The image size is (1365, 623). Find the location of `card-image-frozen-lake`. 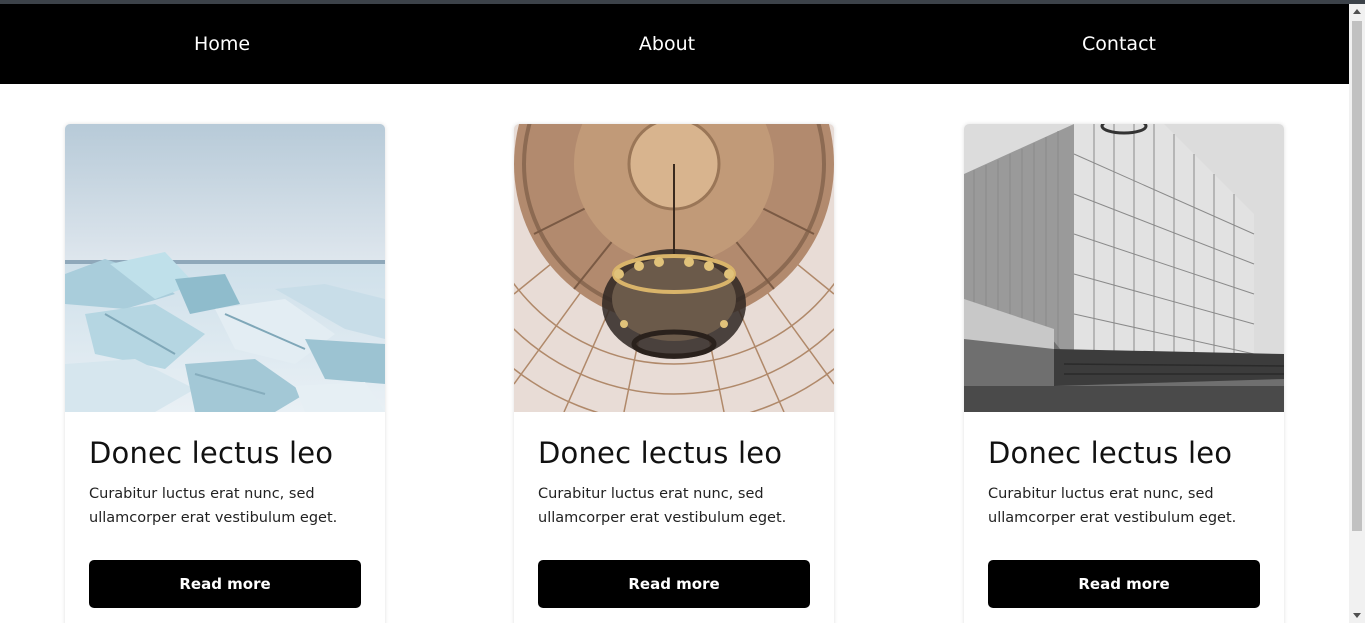

card-image-frozen-lake is located at coordinates (225, 268).